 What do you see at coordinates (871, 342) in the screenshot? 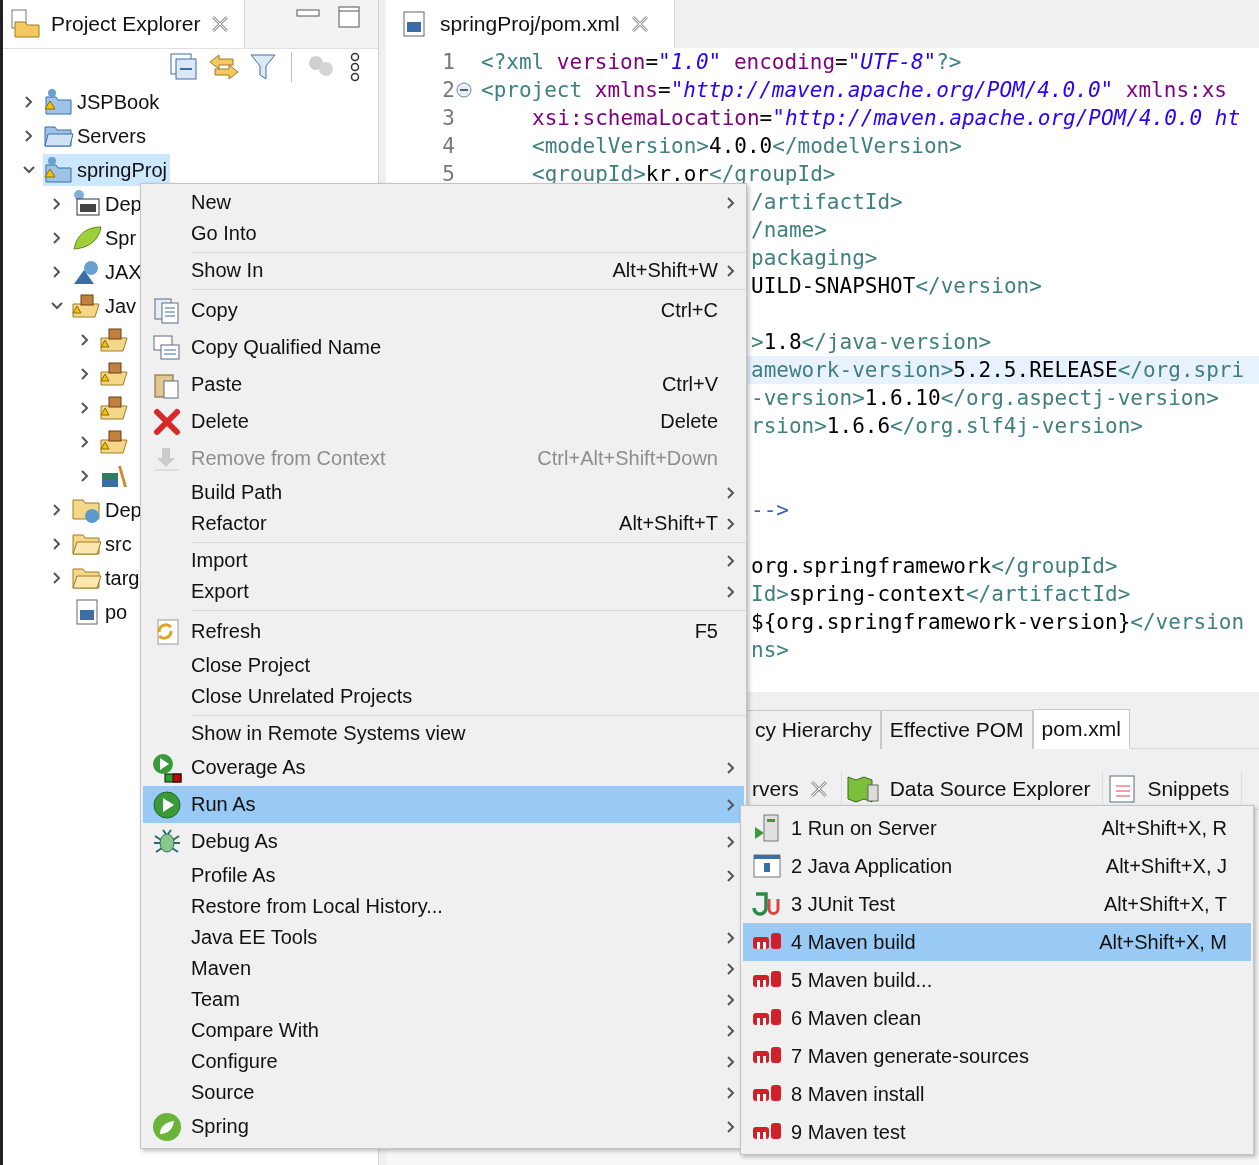
I see `code-line: >1.8</java-version>` at bounding box center [871, 342].